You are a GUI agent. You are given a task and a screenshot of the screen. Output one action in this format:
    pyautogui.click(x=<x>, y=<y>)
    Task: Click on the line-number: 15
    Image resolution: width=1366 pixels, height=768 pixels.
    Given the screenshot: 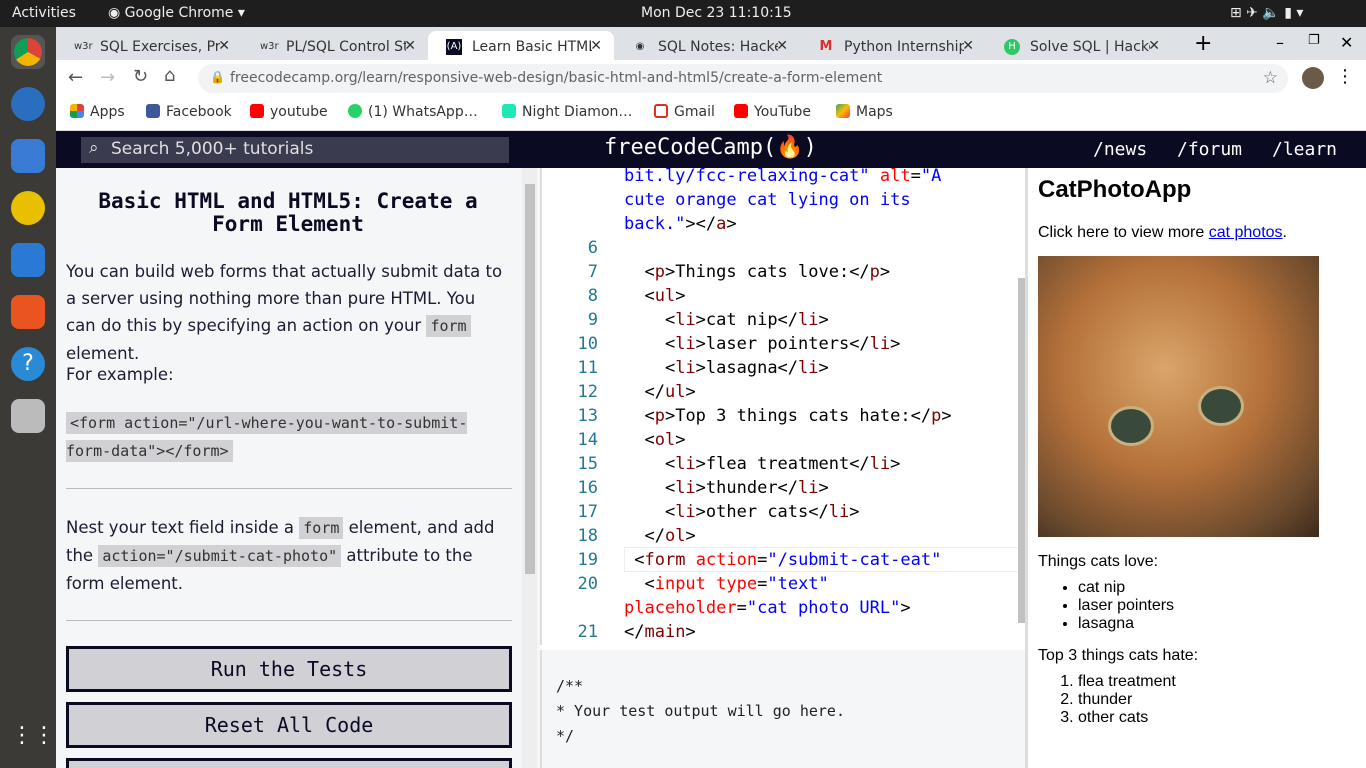 What is the action you would take?
    pyautogui.click(x=587, y=464)
    